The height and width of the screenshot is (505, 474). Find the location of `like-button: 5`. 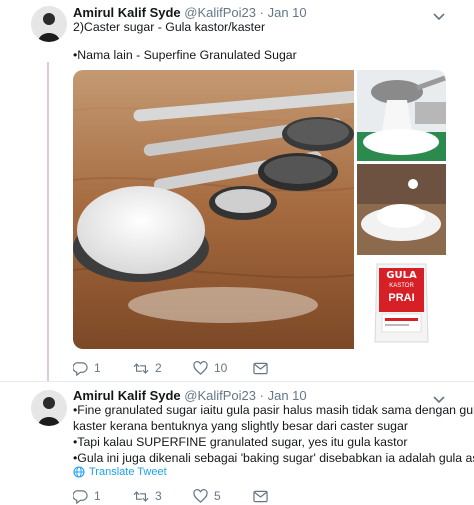

like-button: 5 is located at coordinates (207, 496).